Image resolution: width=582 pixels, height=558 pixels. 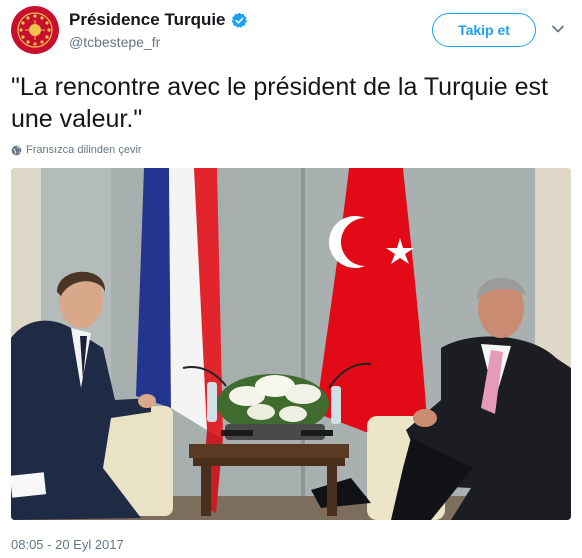 I want to click on name-row: Présidence Turquie, so click(x=158, y=20).